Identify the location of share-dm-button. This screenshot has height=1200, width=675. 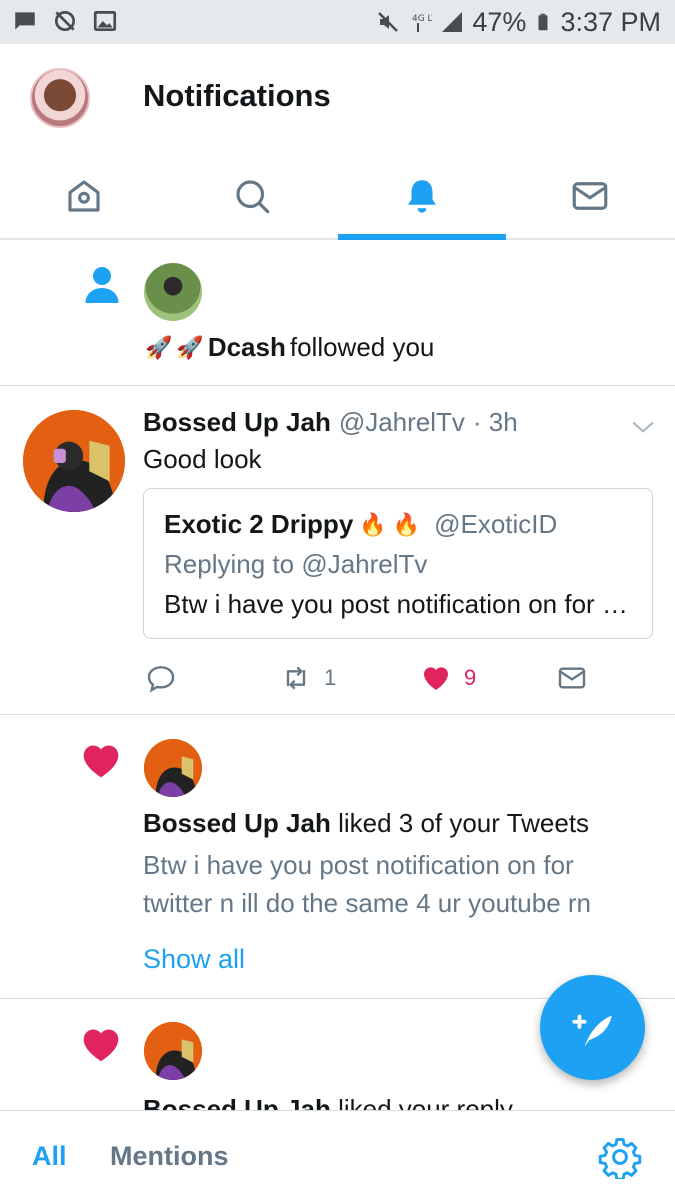
(572, 678).